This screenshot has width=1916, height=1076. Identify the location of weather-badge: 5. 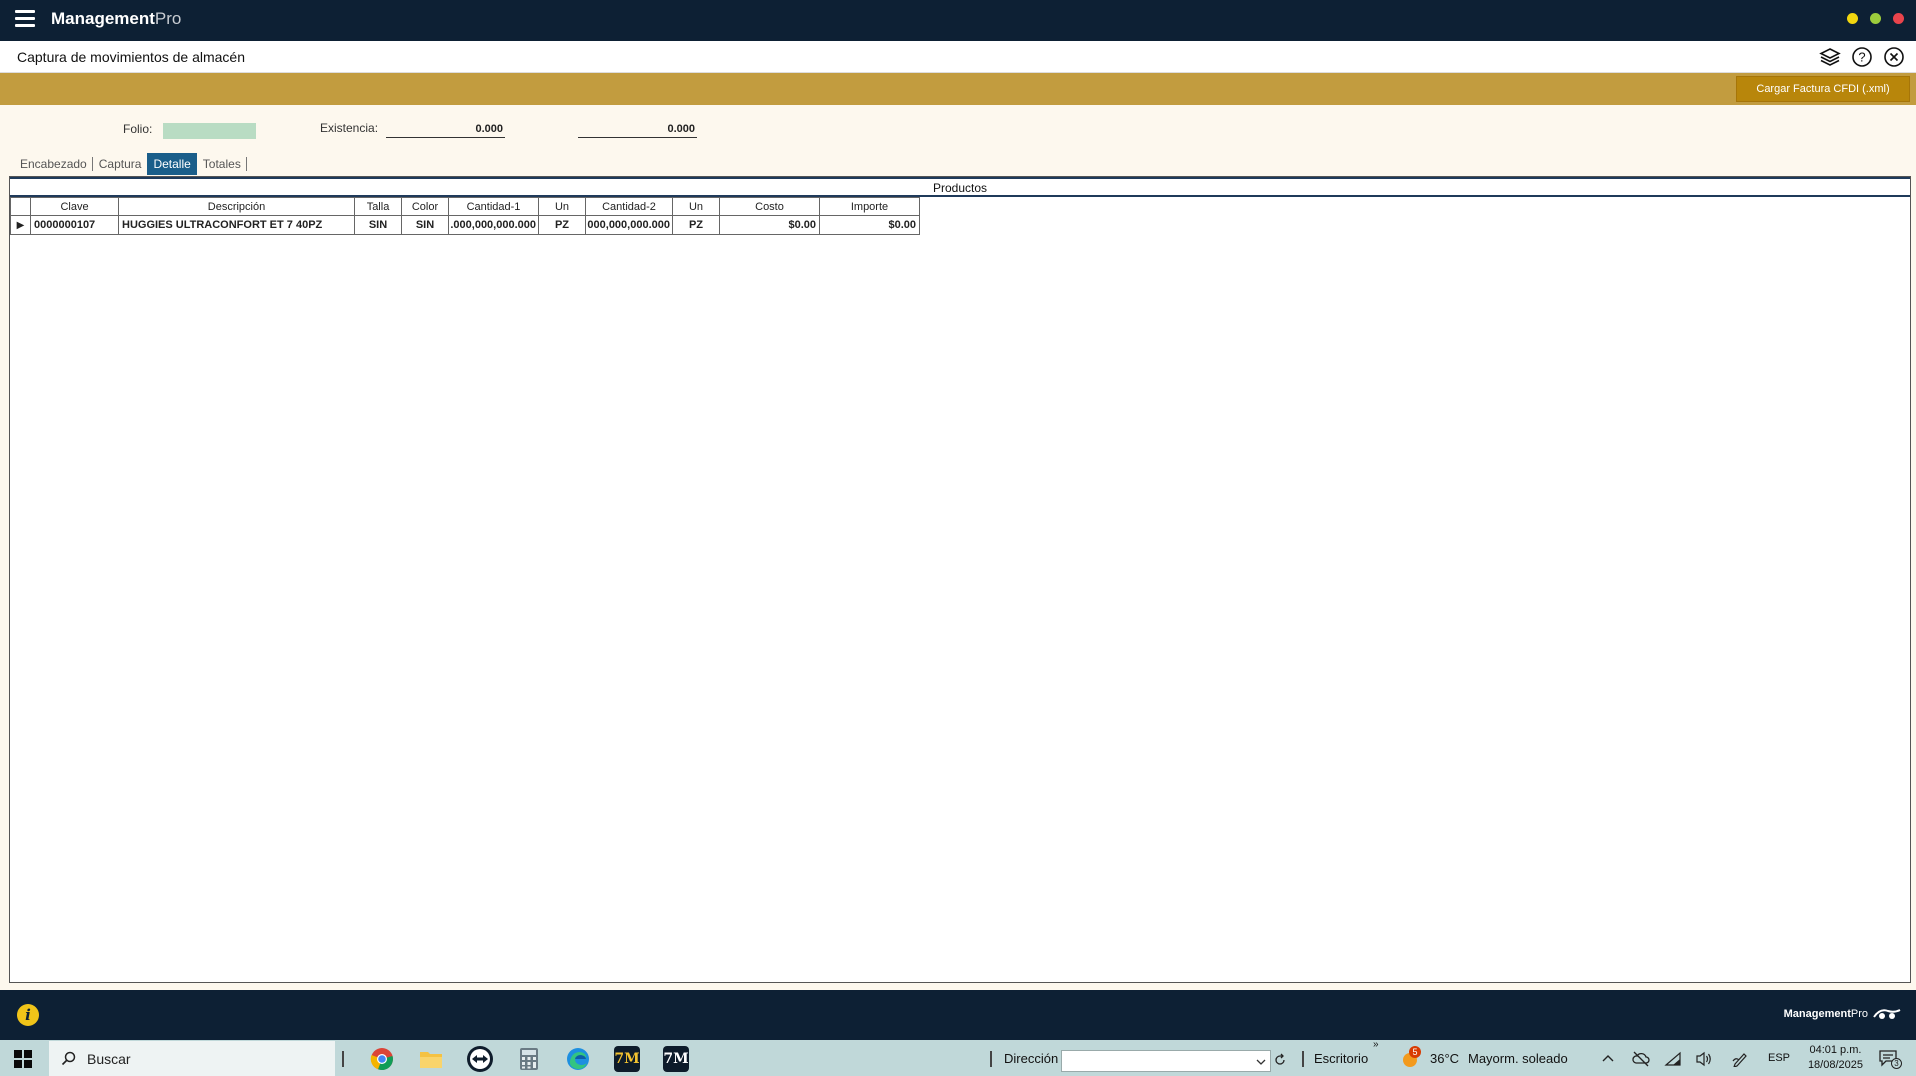
(1415, 1052).